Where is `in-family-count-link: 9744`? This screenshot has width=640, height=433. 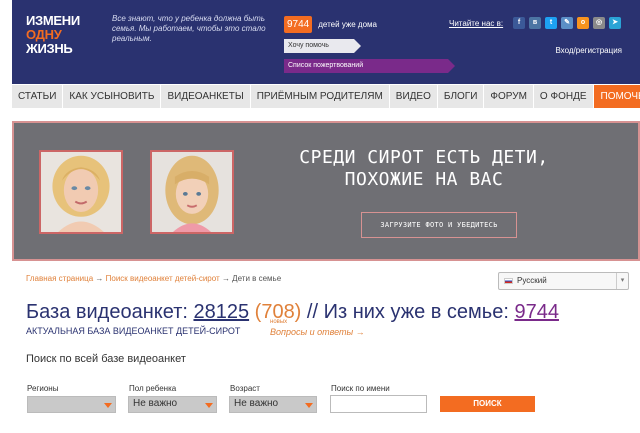
in-family-count-link: 9744 is located at coordinates (536, 312).